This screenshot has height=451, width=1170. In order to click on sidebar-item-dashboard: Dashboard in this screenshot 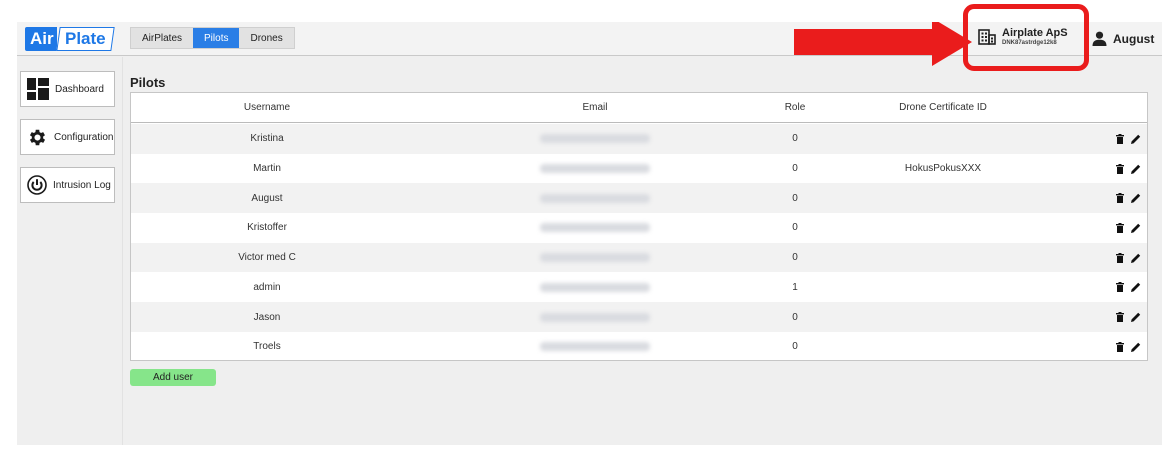, I will do `click(67, 89)`.